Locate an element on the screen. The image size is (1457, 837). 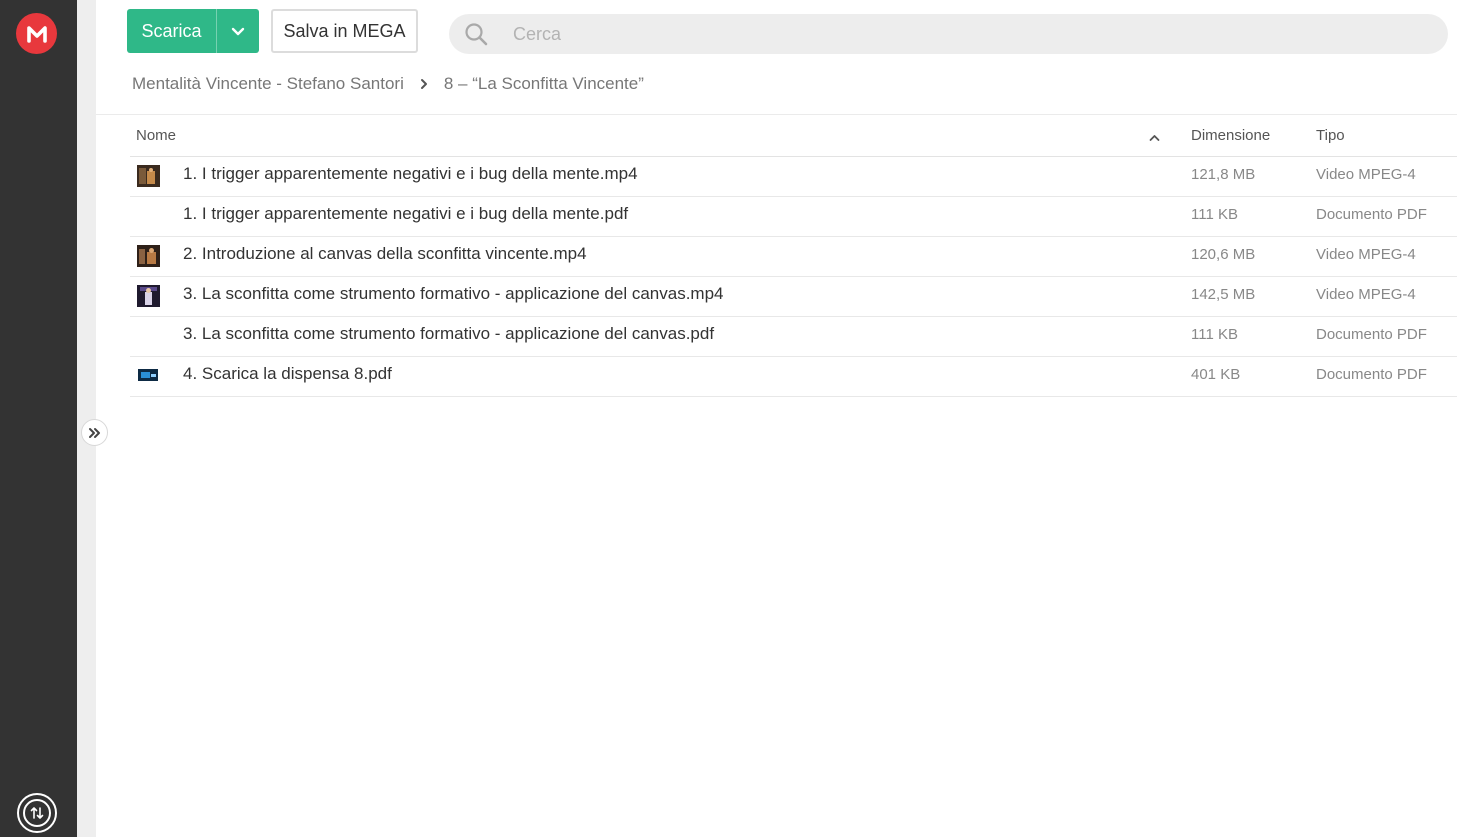
chevron-down-icon is located at coordinates (238, 31).